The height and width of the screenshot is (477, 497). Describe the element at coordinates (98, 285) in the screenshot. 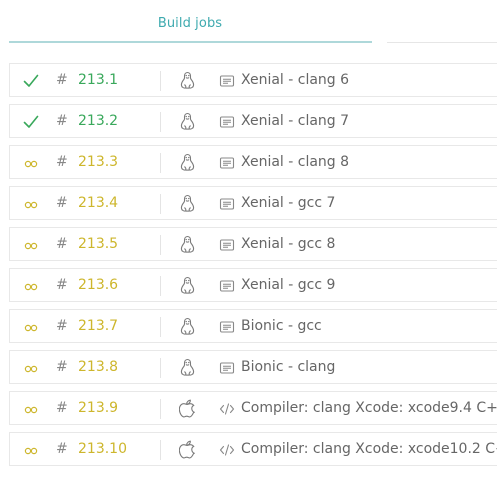

I see `job-number-value: 213.6` at that location.